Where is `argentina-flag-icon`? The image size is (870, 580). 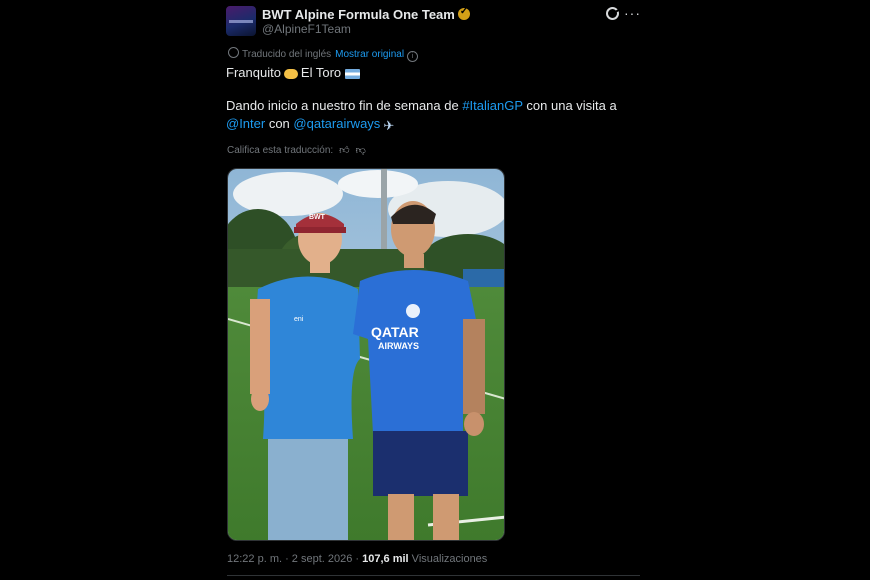 argentina-flag-icon is located at coordinates (353, 74).